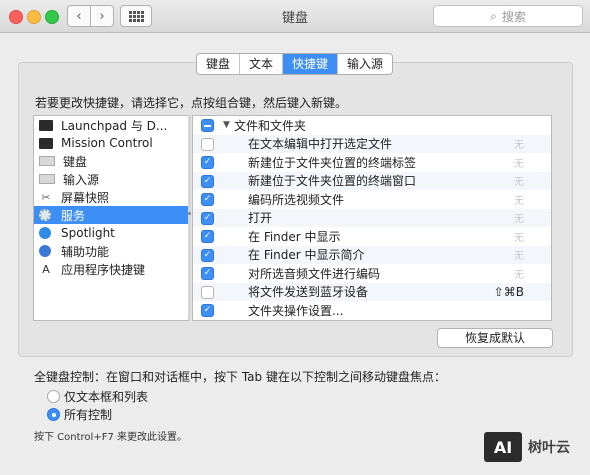  I want to click on category-item-input-sources: 输入源, so click(111, 179).